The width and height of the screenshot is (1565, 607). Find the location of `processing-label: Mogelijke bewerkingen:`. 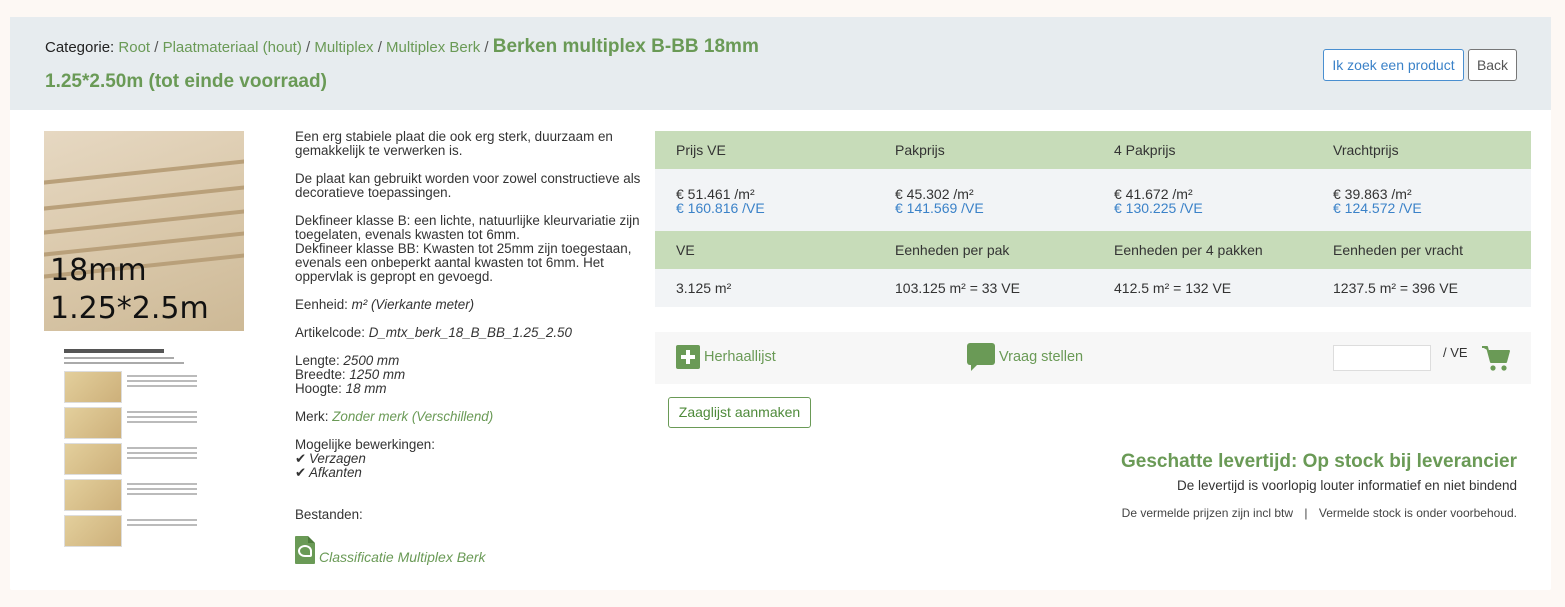

processing-label: Mogelijke bewerkingen: is located at coordinates (365, 444).